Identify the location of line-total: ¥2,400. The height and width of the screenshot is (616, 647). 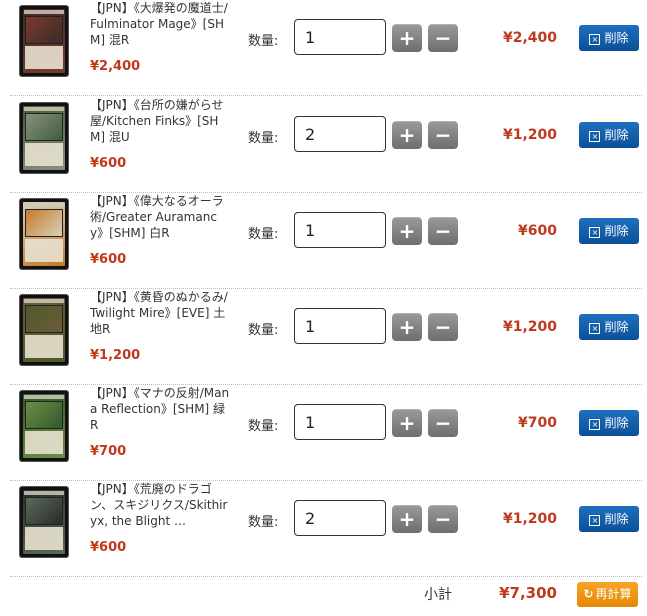
(529, 38).